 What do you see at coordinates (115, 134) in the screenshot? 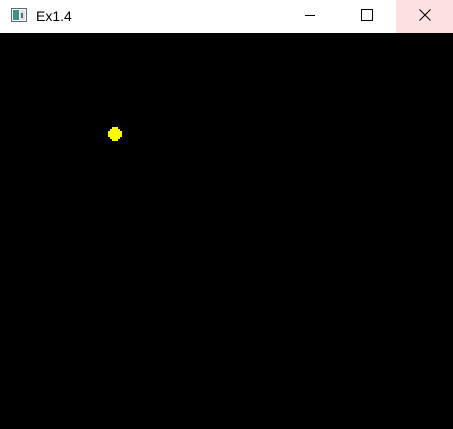
I see `yellow-point-marker` at bounding box center [115, 134].